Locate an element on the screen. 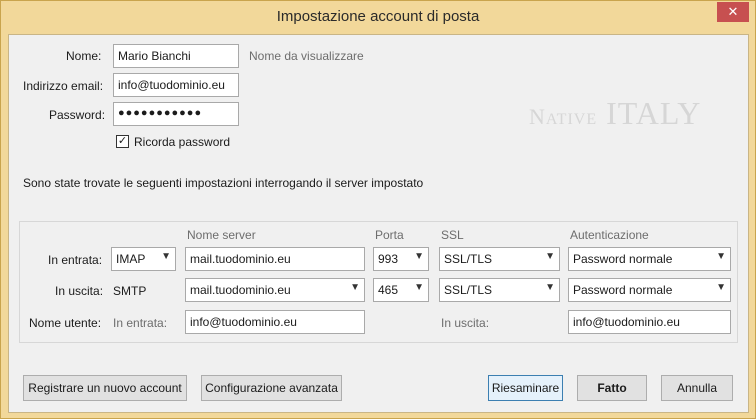  close-icon: ✕ is located at coordinates (733, 11).